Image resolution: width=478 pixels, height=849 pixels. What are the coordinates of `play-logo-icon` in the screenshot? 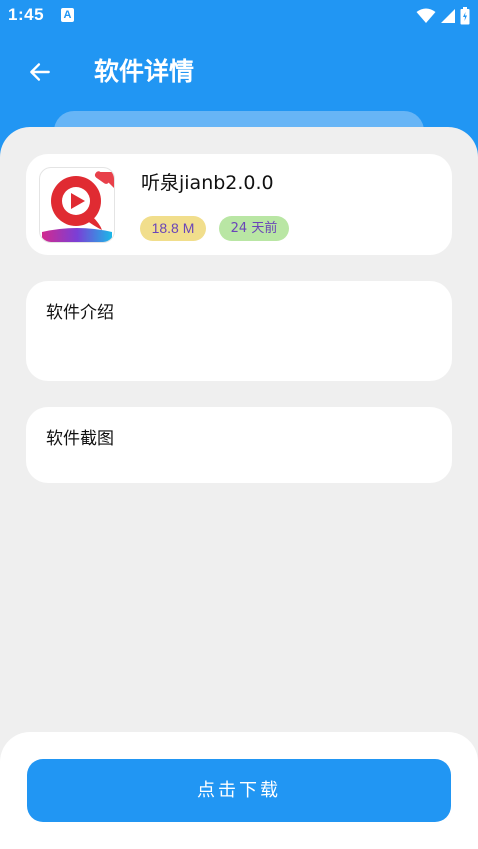 It's located at (77, 205).